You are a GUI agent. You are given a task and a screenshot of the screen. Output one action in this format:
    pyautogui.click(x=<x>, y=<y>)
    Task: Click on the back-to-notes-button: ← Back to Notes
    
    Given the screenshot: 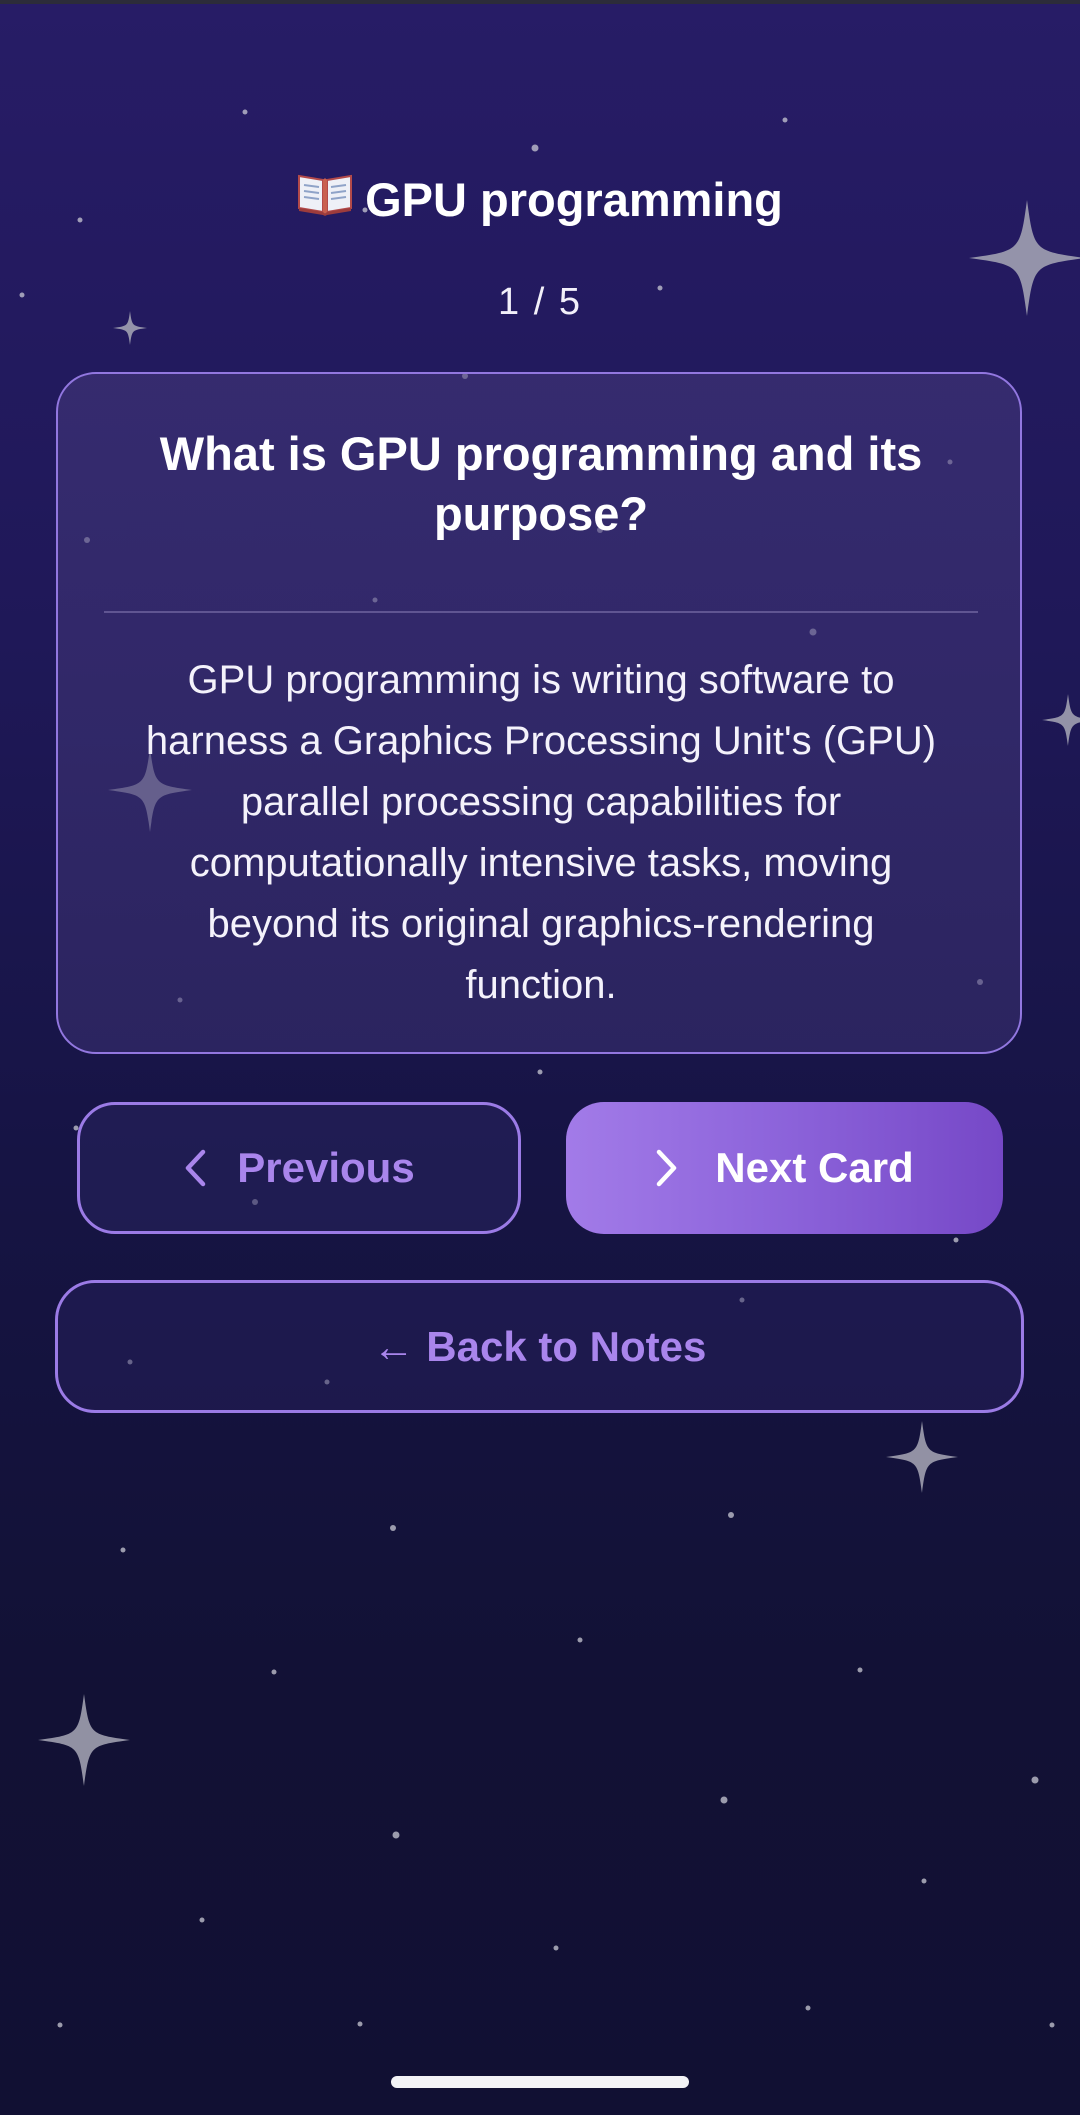 What is the action you would take?
    pyautogui.click(x=539, y=1346)
    